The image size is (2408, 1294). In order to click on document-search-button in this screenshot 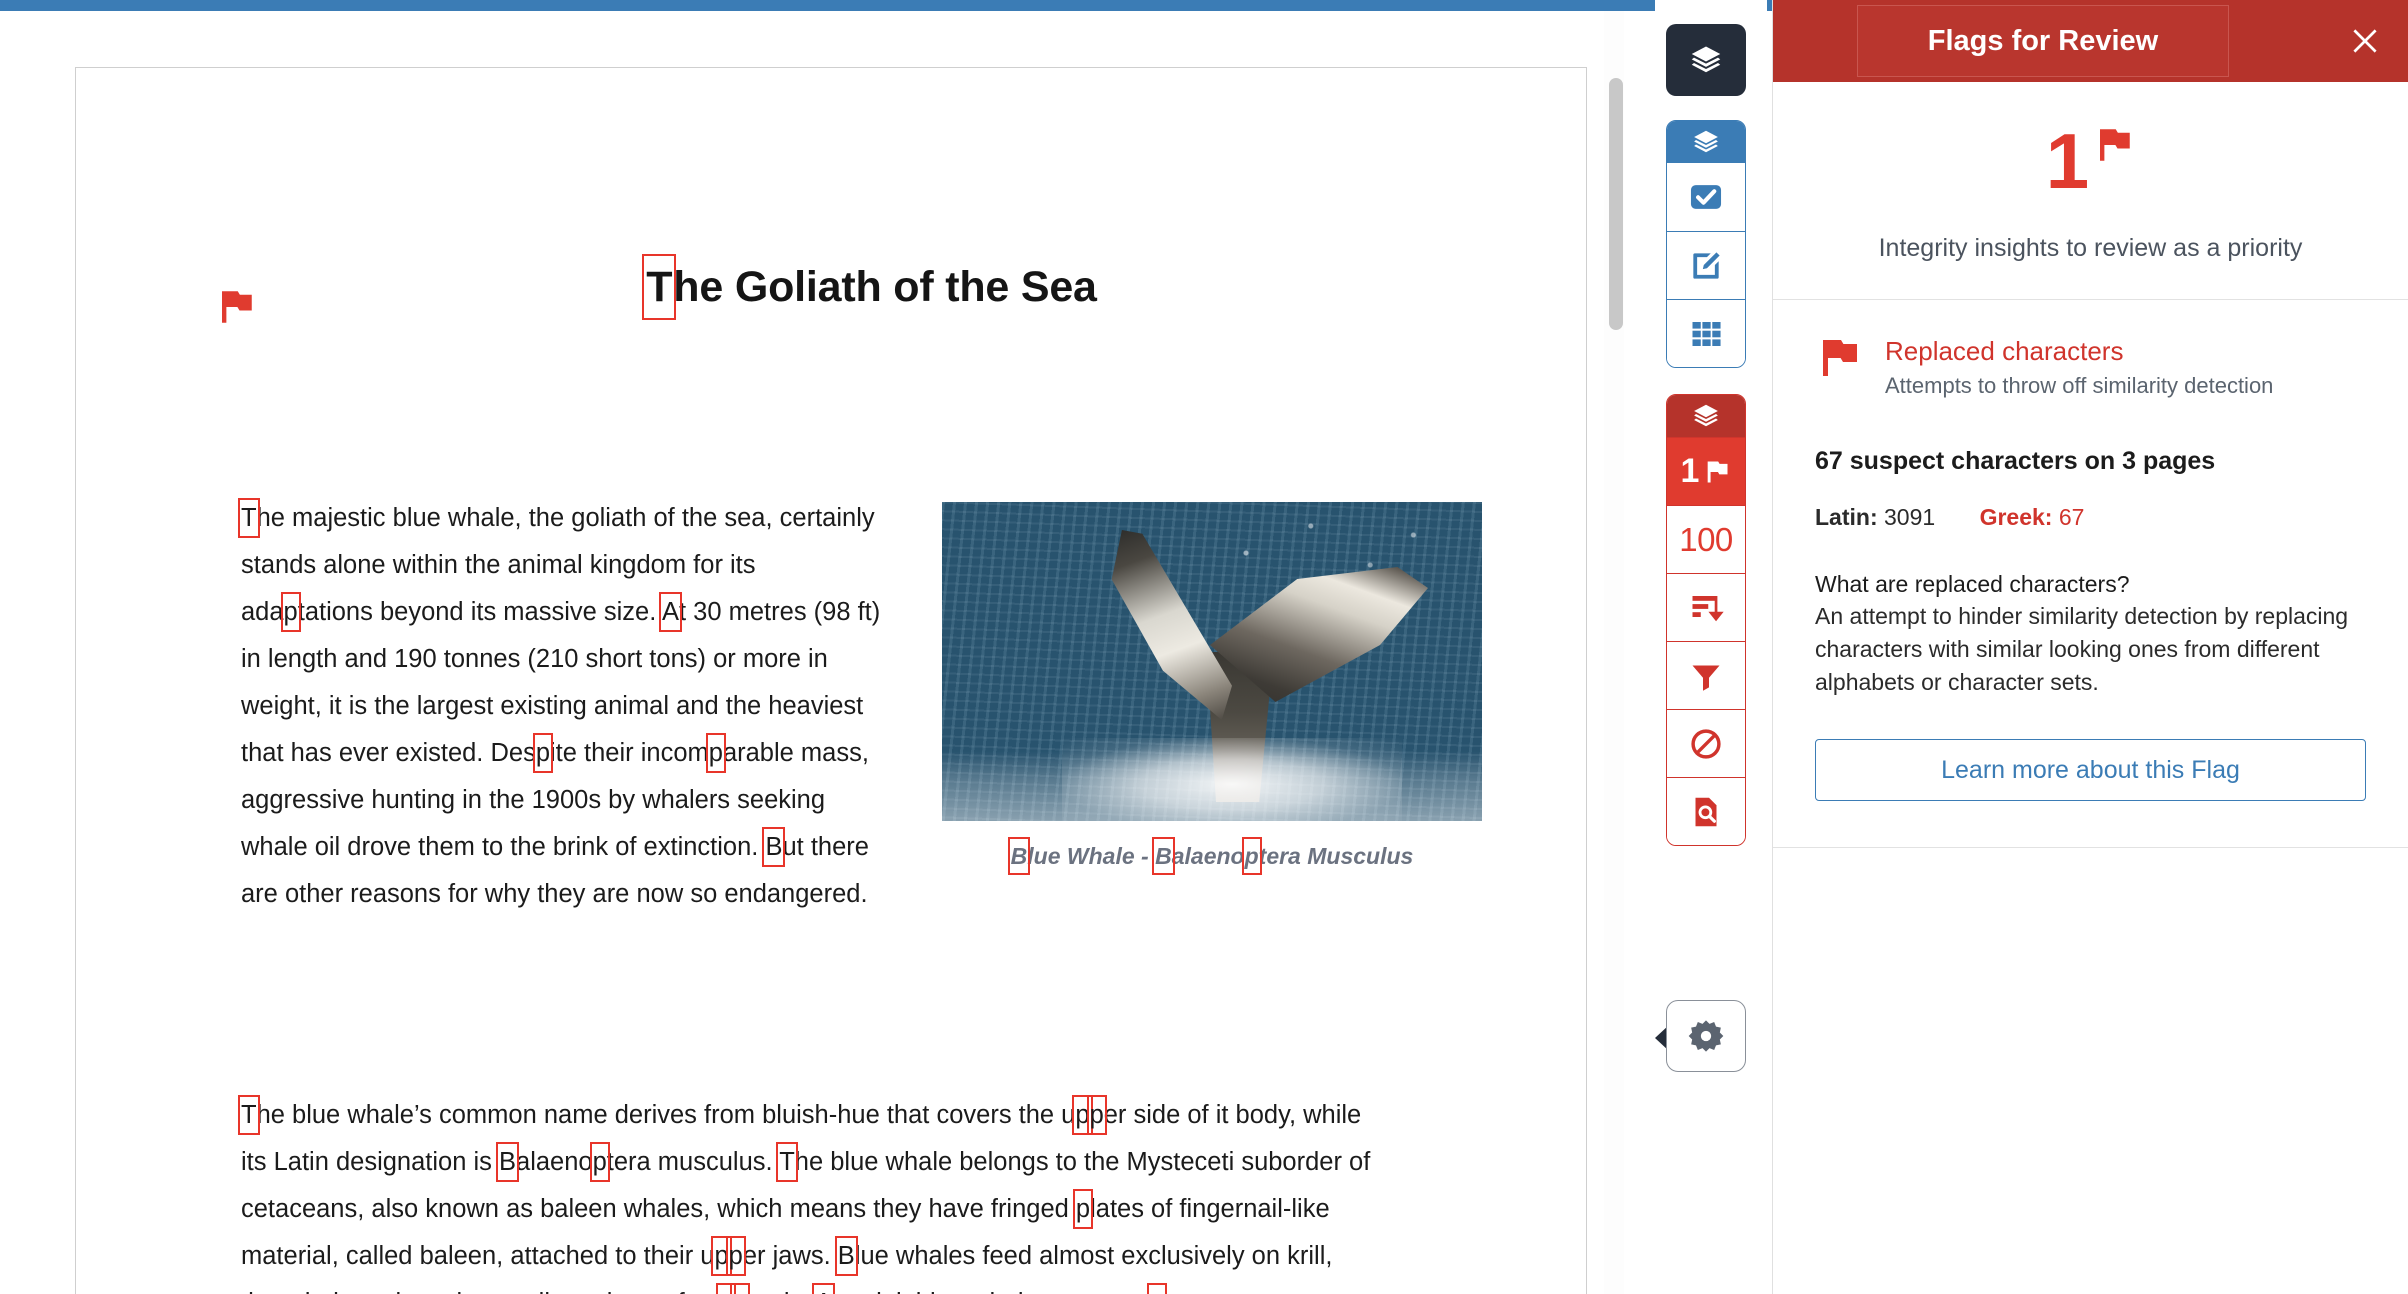, I will do `click(1706, 811)`.